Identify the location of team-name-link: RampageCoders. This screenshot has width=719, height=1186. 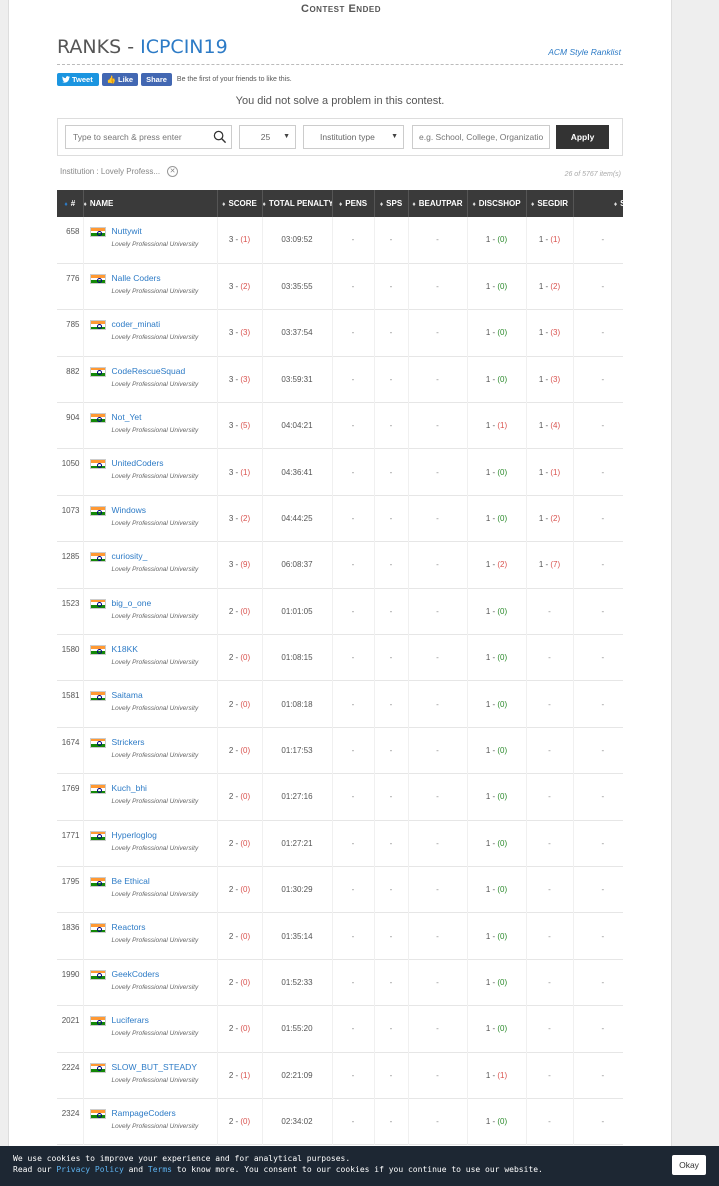
(164, 1113).